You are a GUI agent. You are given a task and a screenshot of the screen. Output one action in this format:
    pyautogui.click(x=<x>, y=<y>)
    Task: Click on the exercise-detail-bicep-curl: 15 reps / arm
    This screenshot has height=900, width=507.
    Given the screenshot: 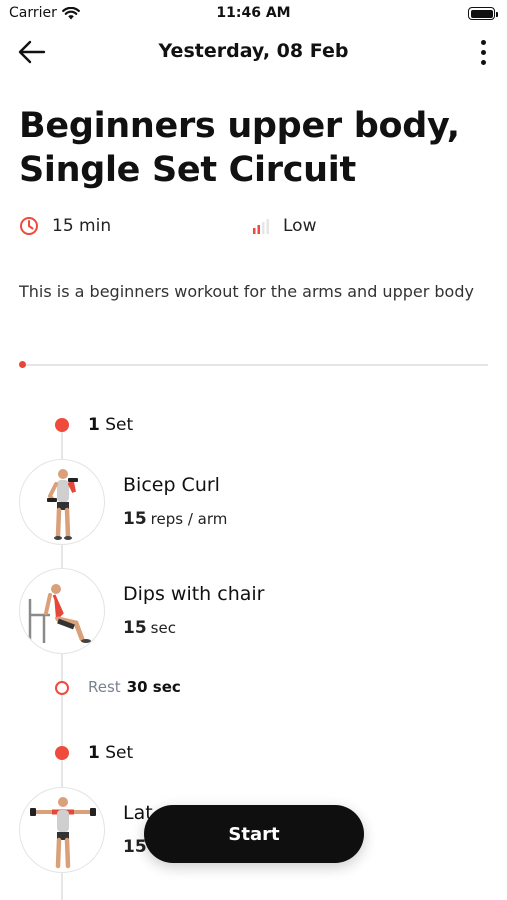 What is the action you would take?
    pyautogui.click(x=175, y=519)
    